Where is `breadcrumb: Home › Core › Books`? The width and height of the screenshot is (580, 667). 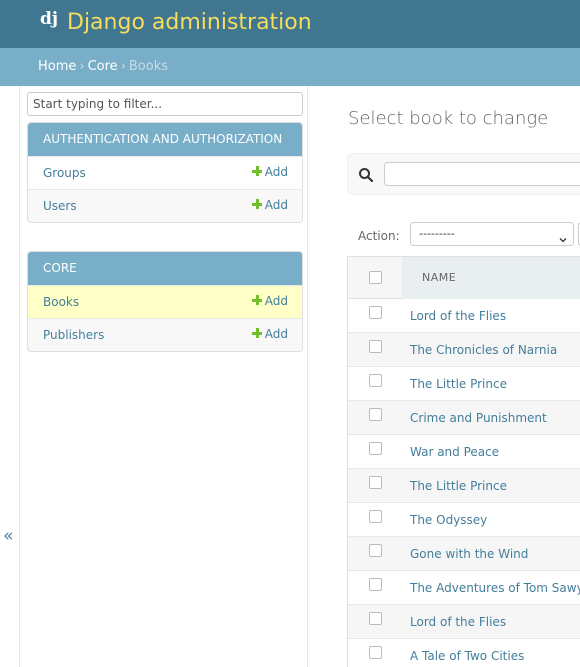 breadcrumb: Home › Core › Books is located at coordinates (290, 67).